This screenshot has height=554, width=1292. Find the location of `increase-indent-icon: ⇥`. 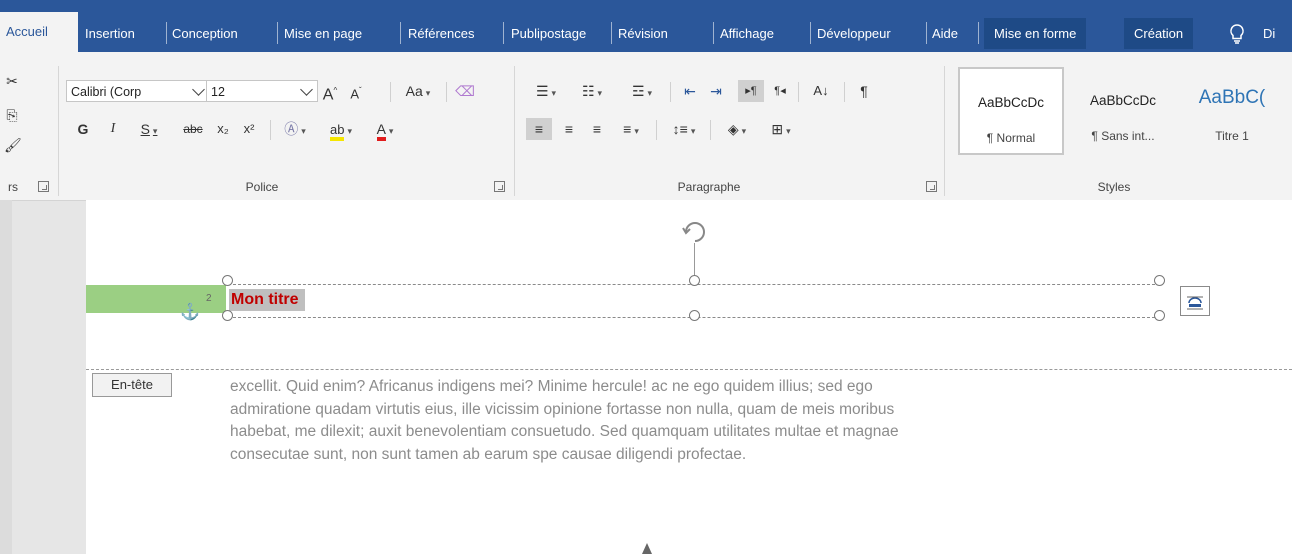

increase-indent-icon: ⇥ is located at coordinates (716, 91).